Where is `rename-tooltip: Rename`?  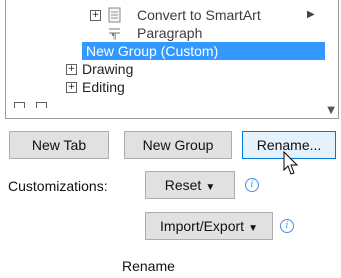 rename-tooltip: Rename is located at coordinates (148, 266).